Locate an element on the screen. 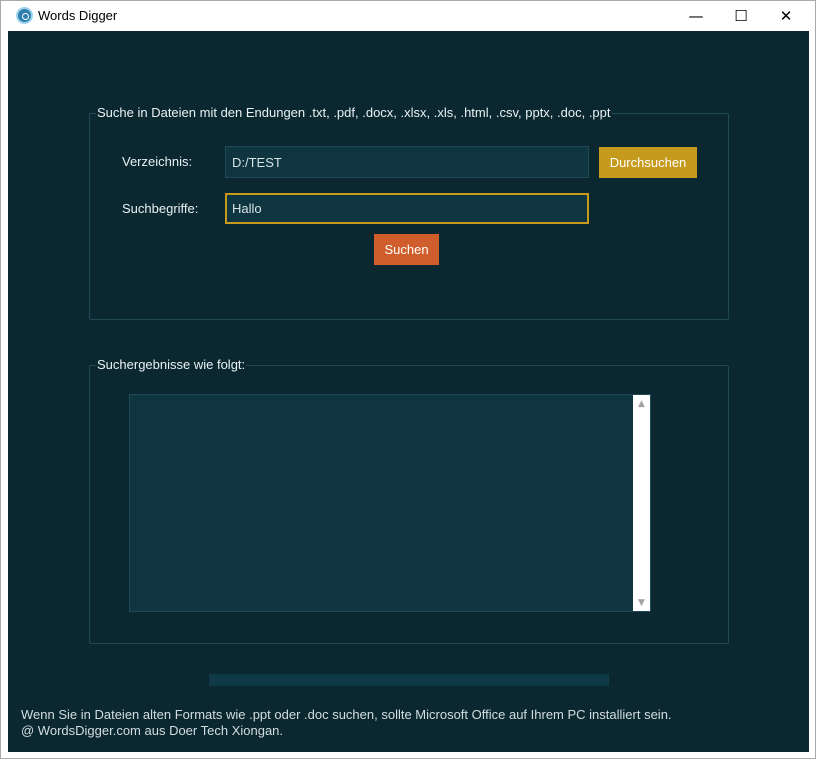 This screenshot has width=816, height=759. scroll-down-icon: ▼ is located at coordinates (641, 602).